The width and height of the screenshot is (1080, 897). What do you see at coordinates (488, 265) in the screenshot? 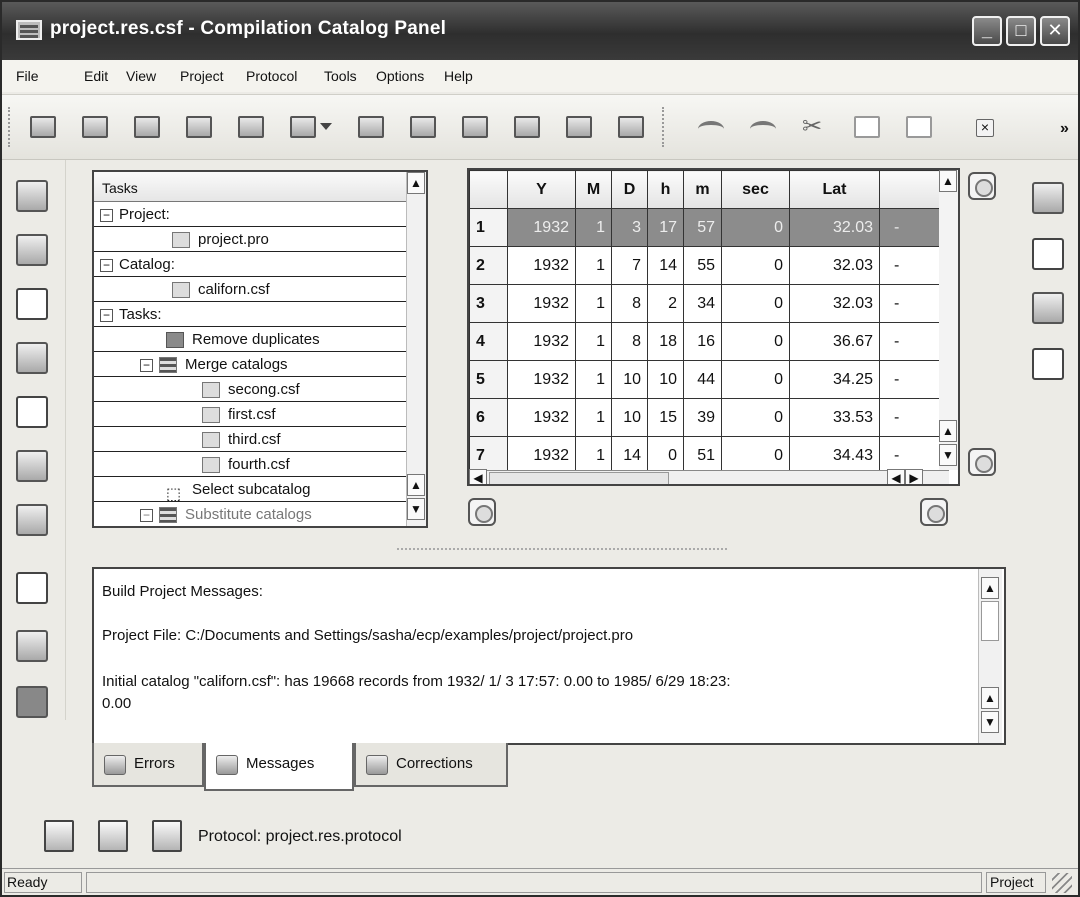
I see `cell-rownum: 2` at bounding box center [488, 265].